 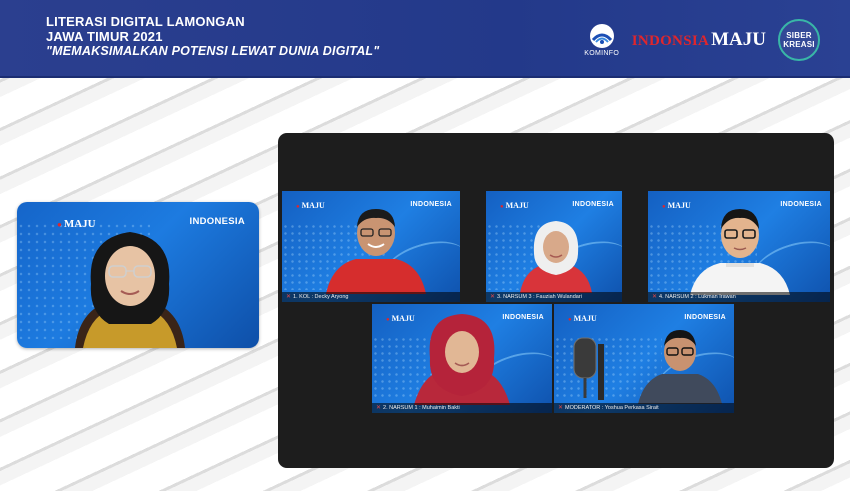 I want to click on tile-indonesia-tag: INDONESIA, so click(x=593, y=204).